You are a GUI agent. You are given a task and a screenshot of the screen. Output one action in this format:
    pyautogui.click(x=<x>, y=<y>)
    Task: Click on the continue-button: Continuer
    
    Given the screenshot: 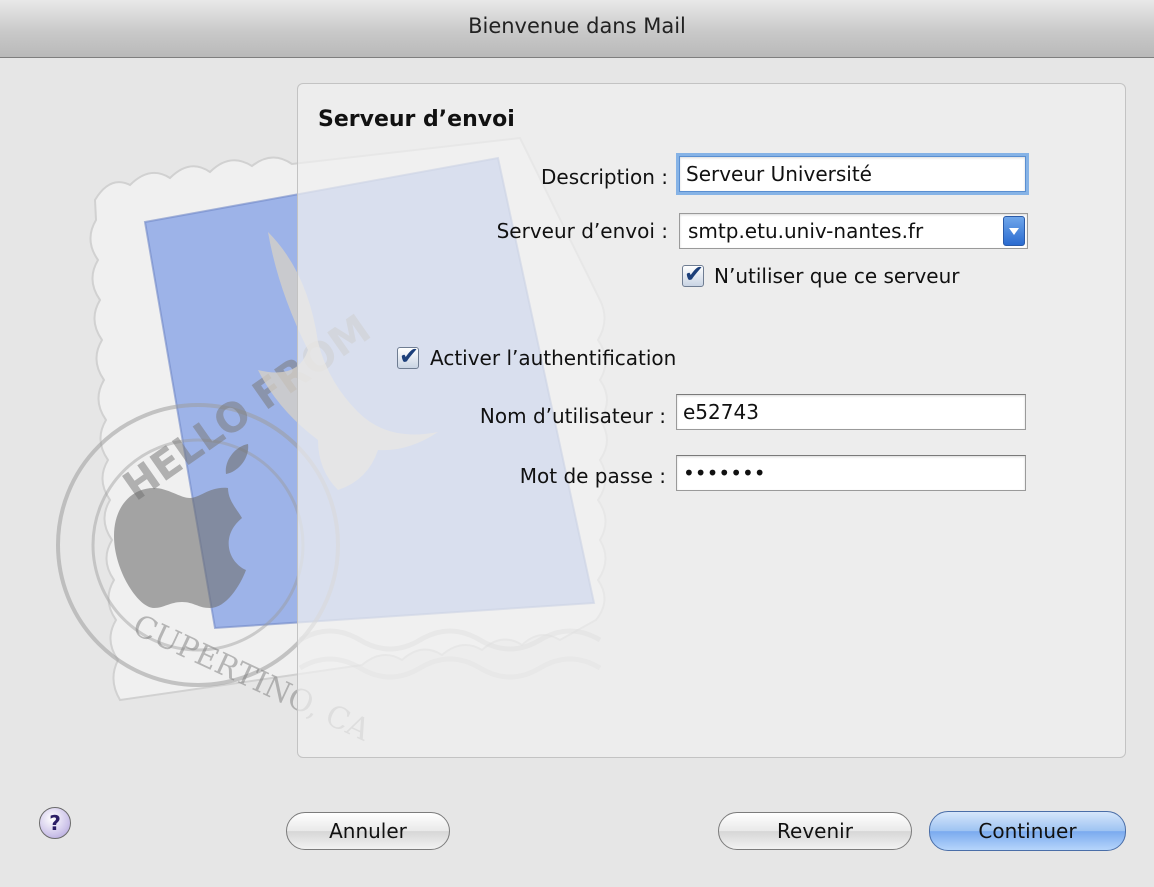 What is the action you would take?
    pyautogui.click(x=1027, y=831)
    